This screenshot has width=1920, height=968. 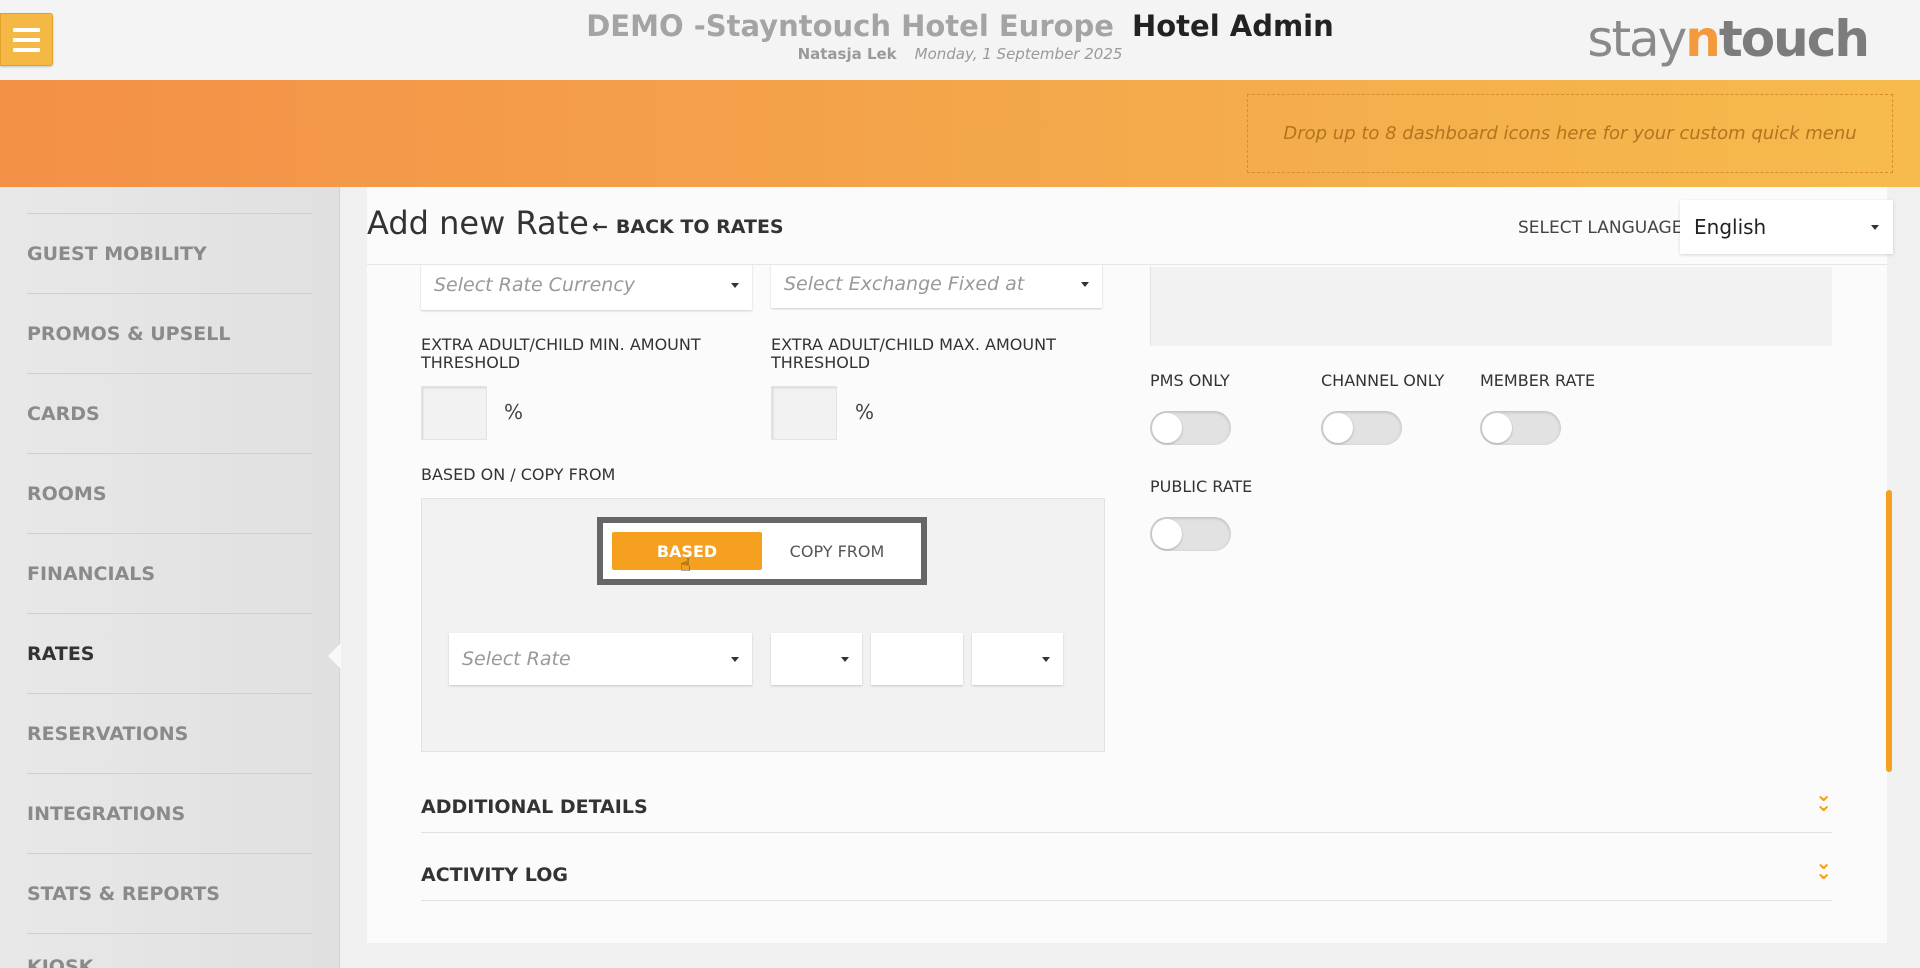 What do you see at coordinates (1520, 428) in the screenshot?
I see `member-rate-toggle` at bounding box center [1520, 428].